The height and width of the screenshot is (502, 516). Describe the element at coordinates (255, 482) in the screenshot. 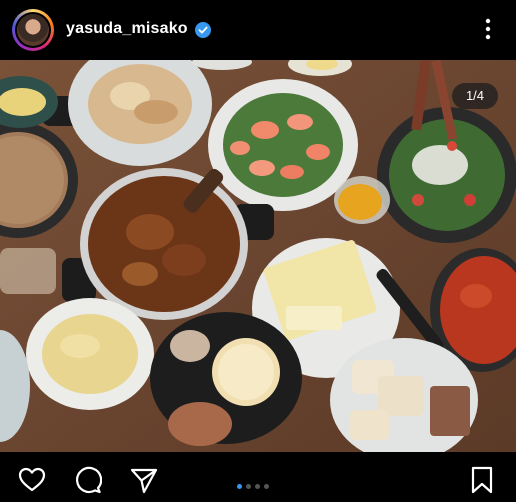

I see `carousel-indicator` at that location.